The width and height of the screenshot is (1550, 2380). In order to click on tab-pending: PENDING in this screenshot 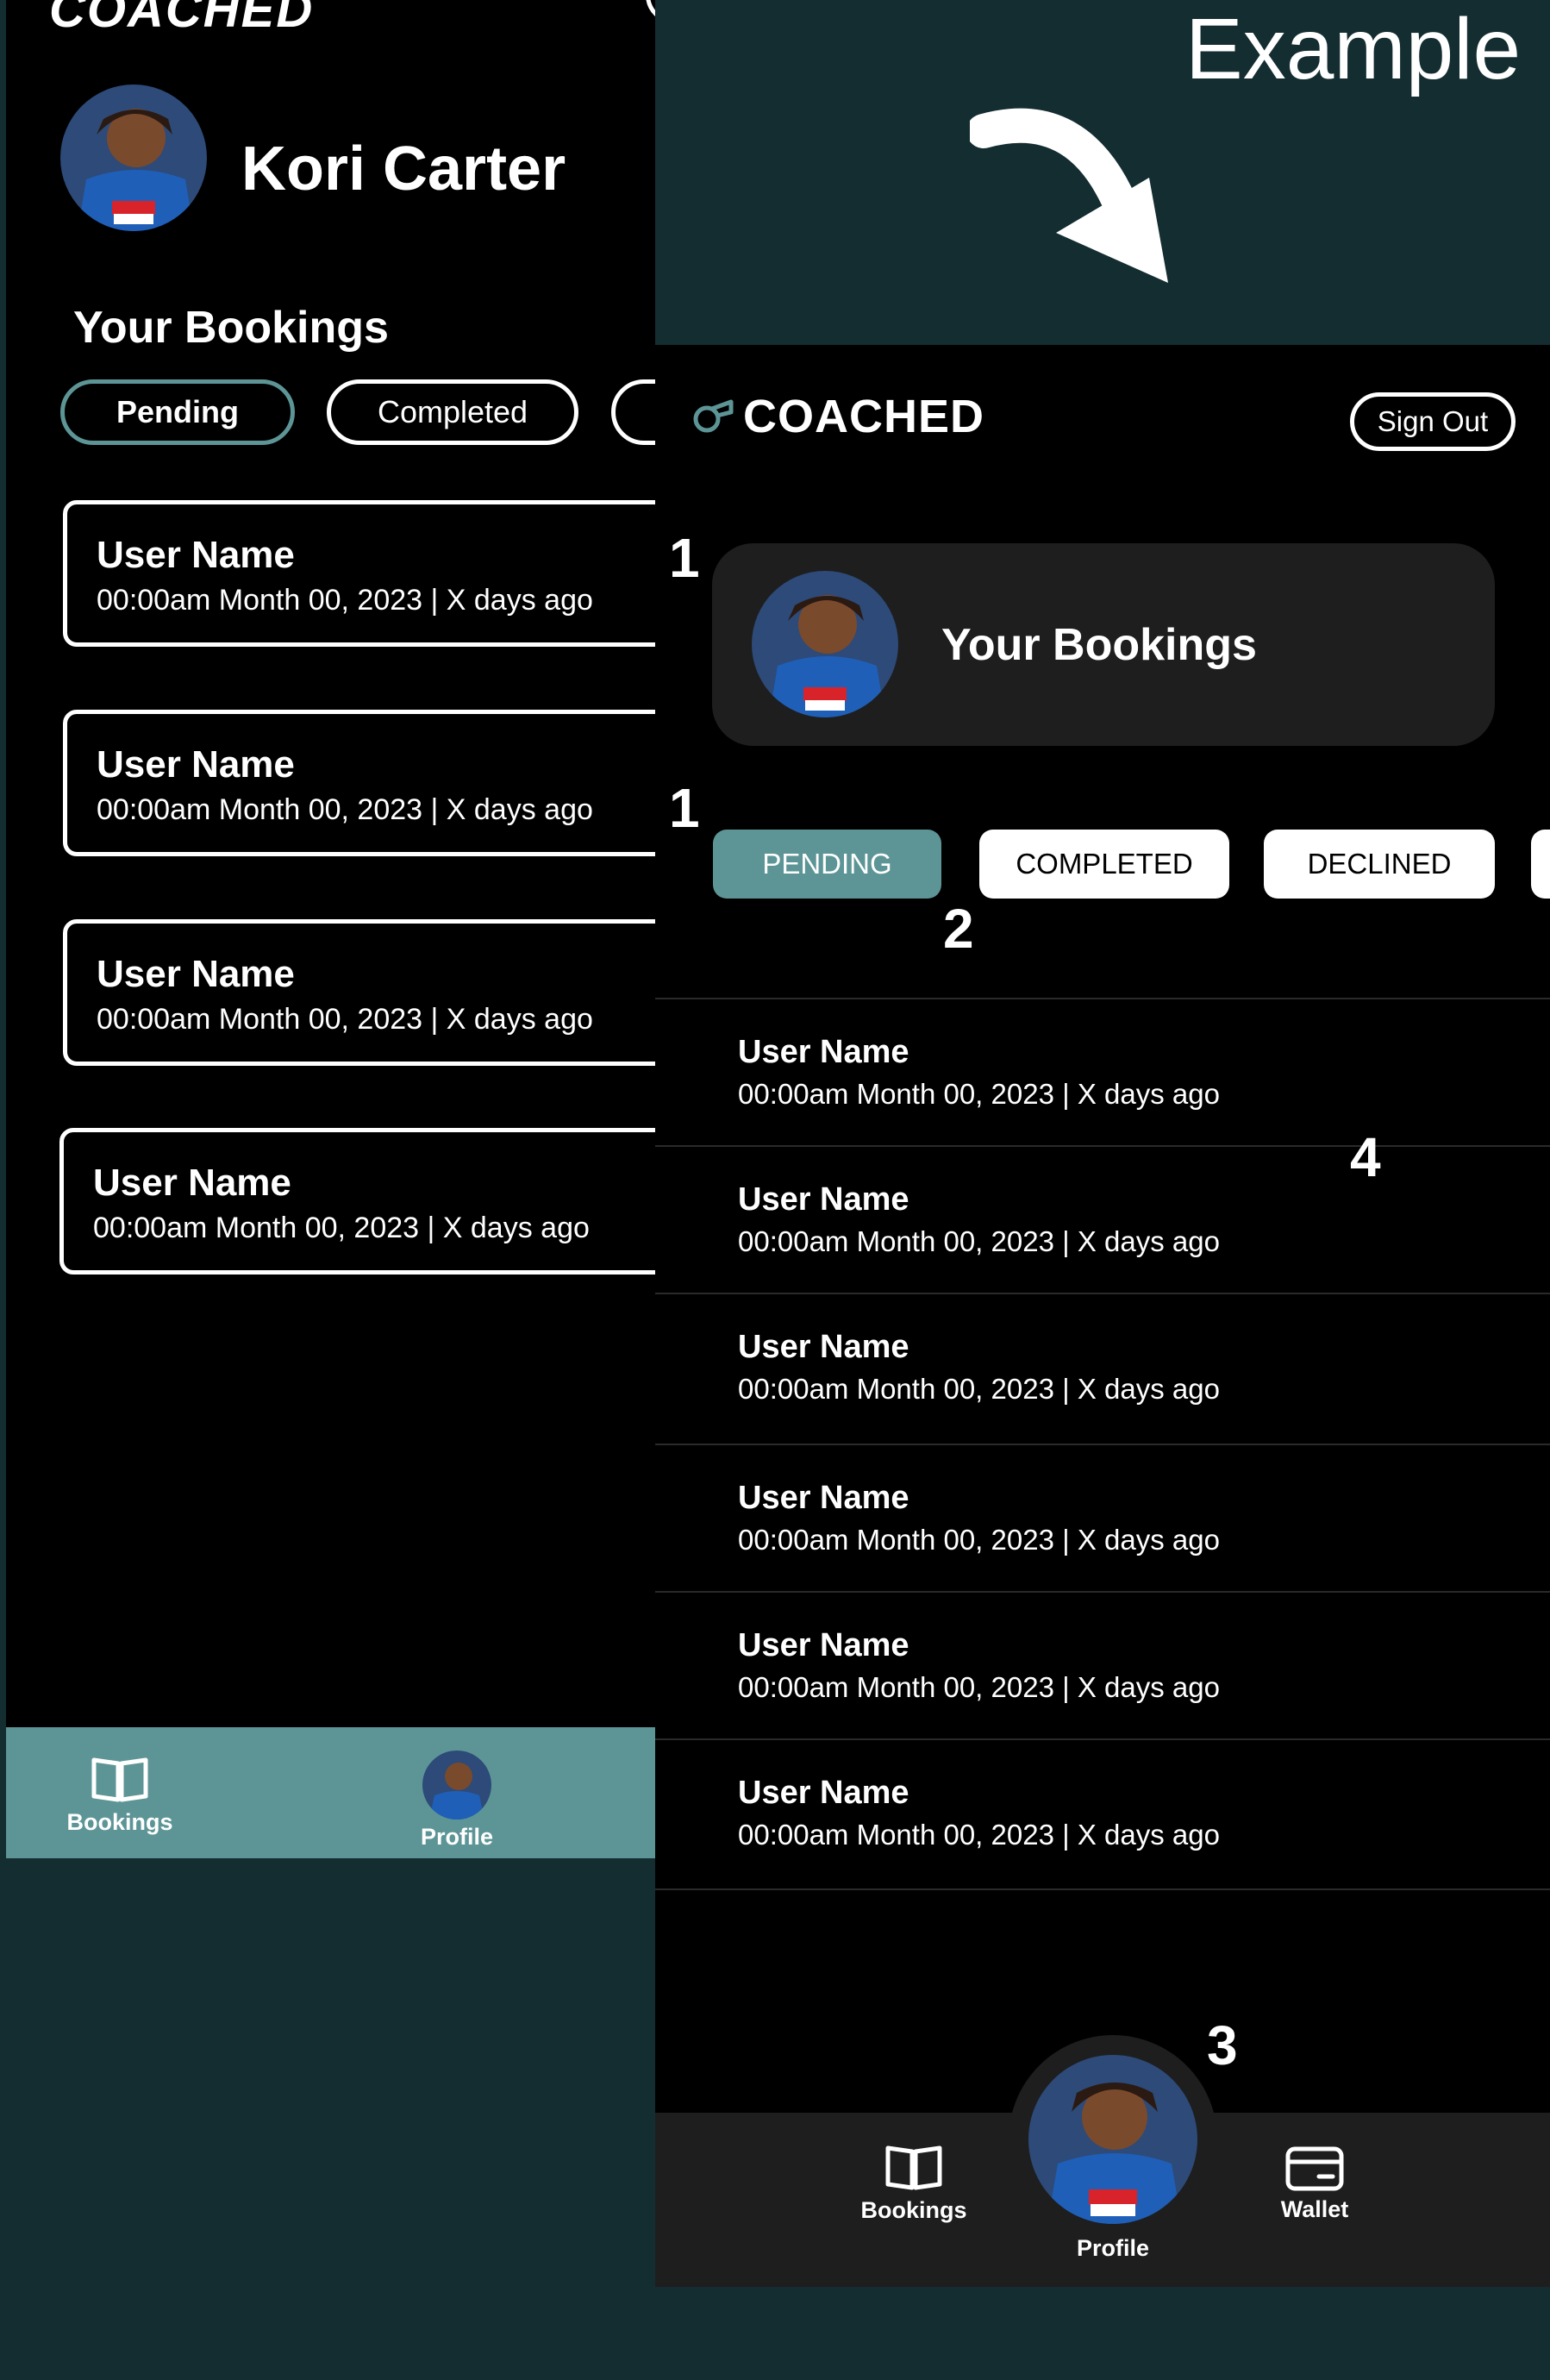, I will do `click(827, 865)`.